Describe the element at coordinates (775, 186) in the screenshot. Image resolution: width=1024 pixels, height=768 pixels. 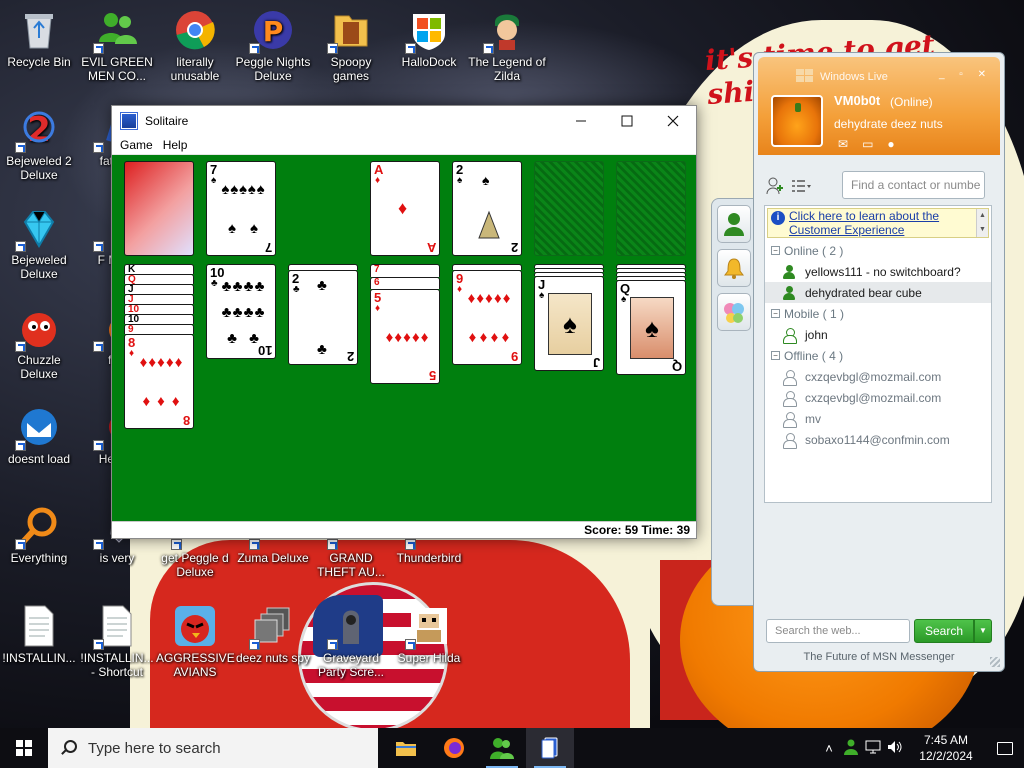
I see `add-contact-icon` at that location.